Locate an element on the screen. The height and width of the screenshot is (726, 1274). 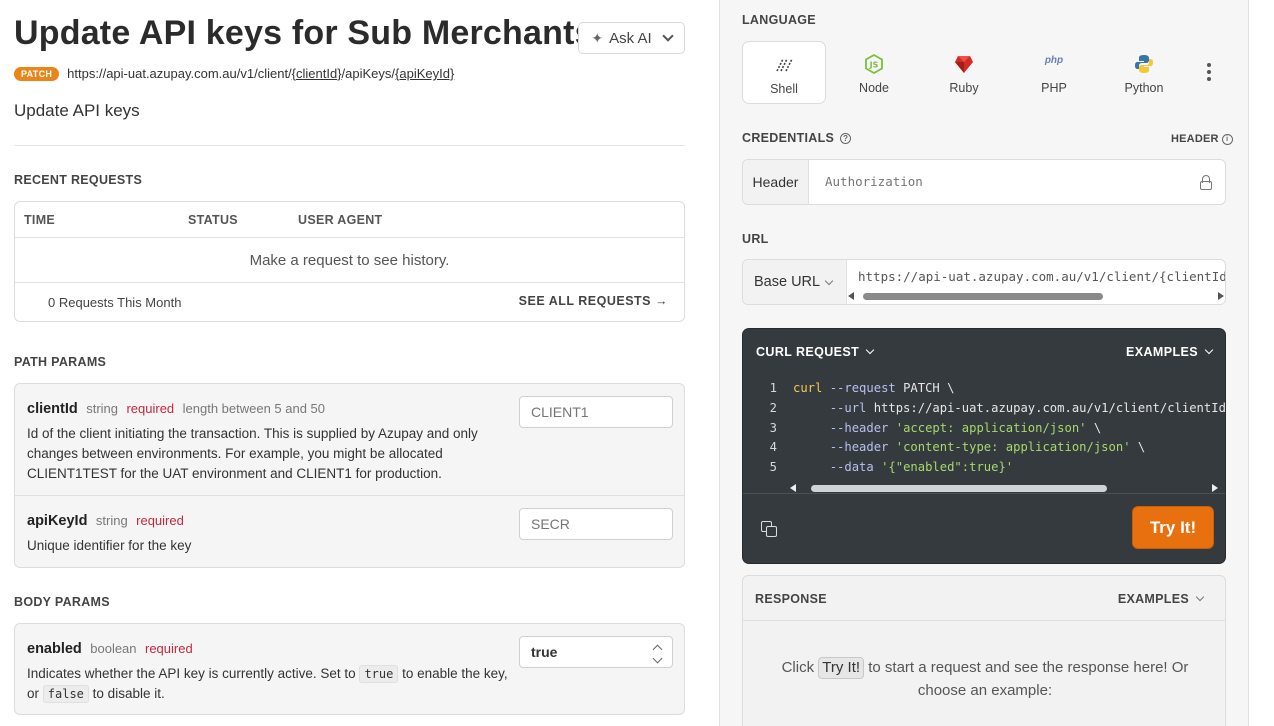
code-token: curl is located at coordinates (808, 388).